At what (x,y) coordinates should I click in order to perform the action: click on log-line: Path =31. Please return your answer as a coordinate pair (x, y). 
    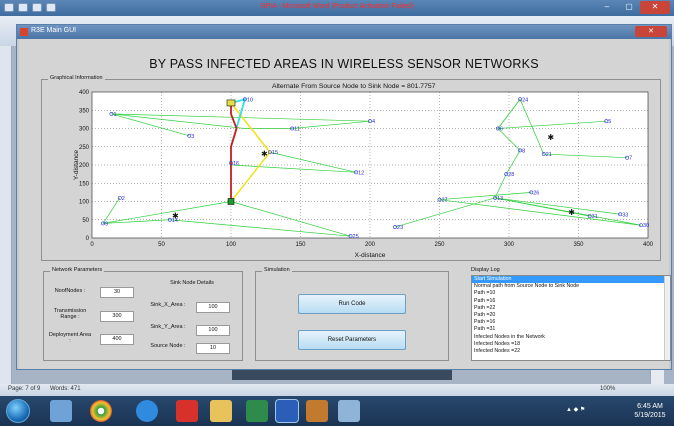
    Looking at the image, I should click on (571, 329).